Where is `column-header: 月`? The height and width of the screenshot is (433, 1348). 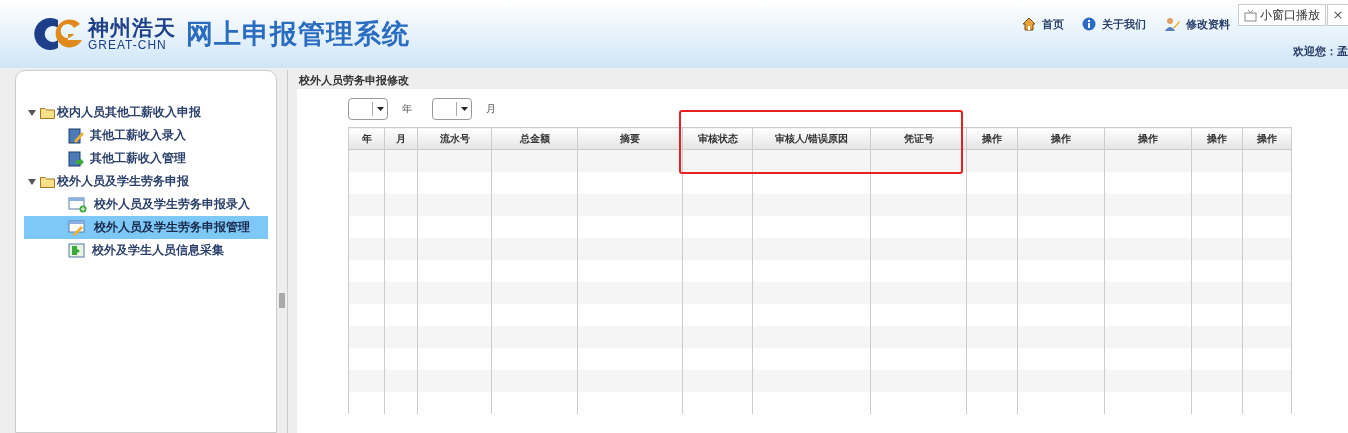
column-header: 月 is located at coordinates (401, 138).